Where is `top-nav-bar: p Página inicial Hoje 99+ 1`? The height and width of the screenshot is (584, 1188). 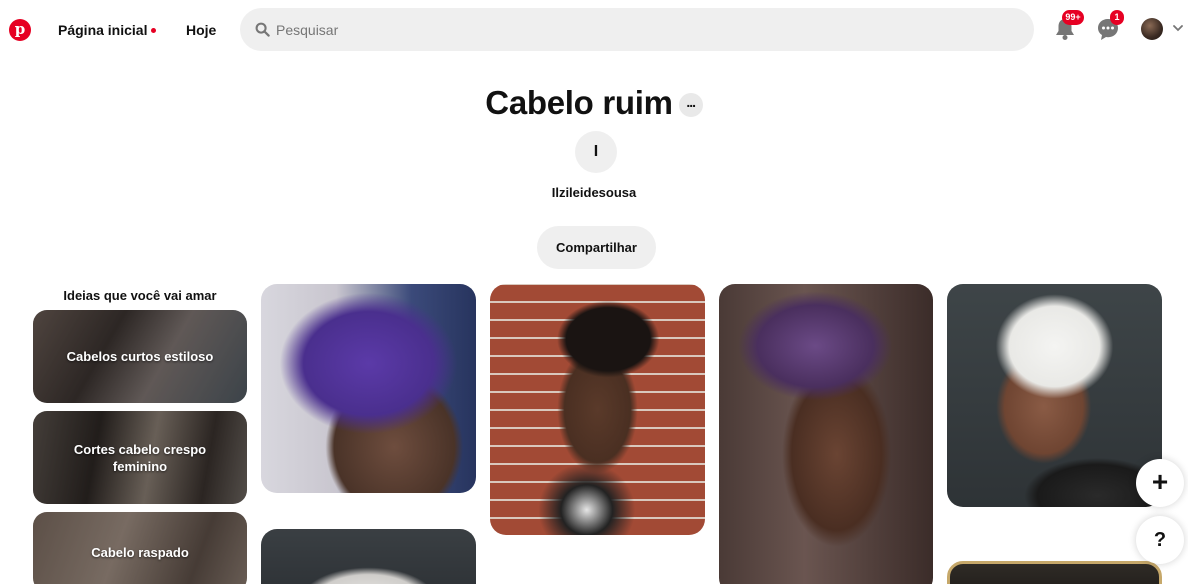
top-nav-bar: p Página inicial Hoje 99+ 1 is located at coordinates (594, 29).